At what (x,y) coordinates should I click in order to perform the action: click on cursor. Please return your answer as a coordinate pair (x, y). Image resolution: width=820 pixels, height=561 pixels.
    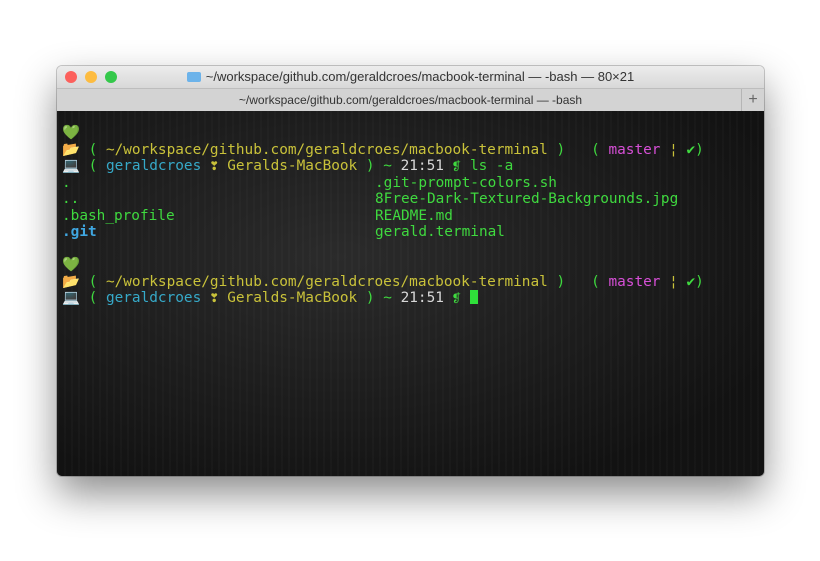
    Looking at the image, I should click on (473, 297).